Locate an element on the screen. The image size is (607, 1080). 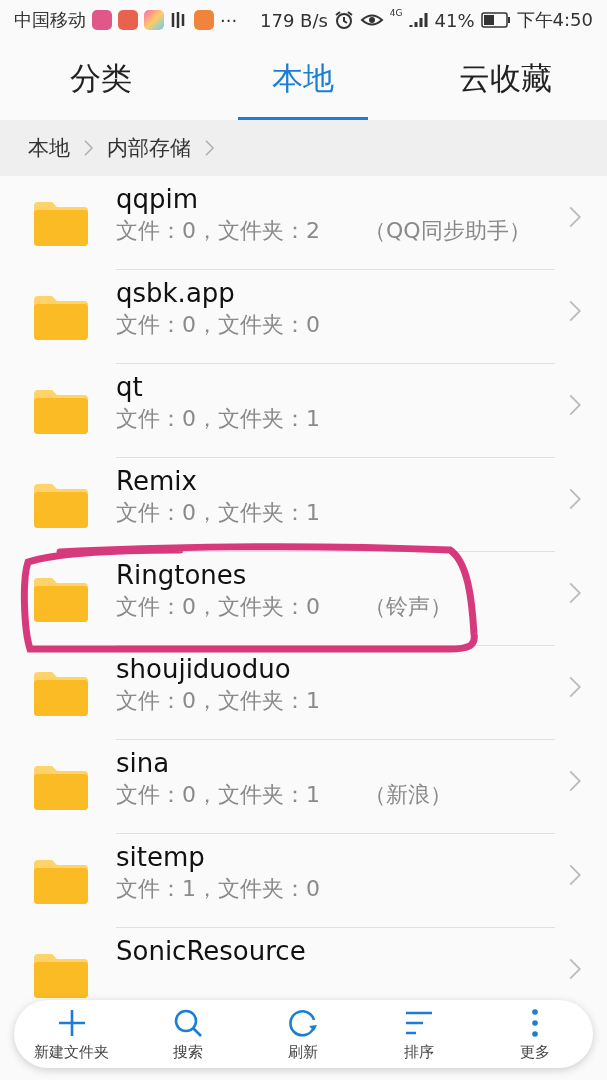
battery-percent: 41% is located at coordinates (454, 20).